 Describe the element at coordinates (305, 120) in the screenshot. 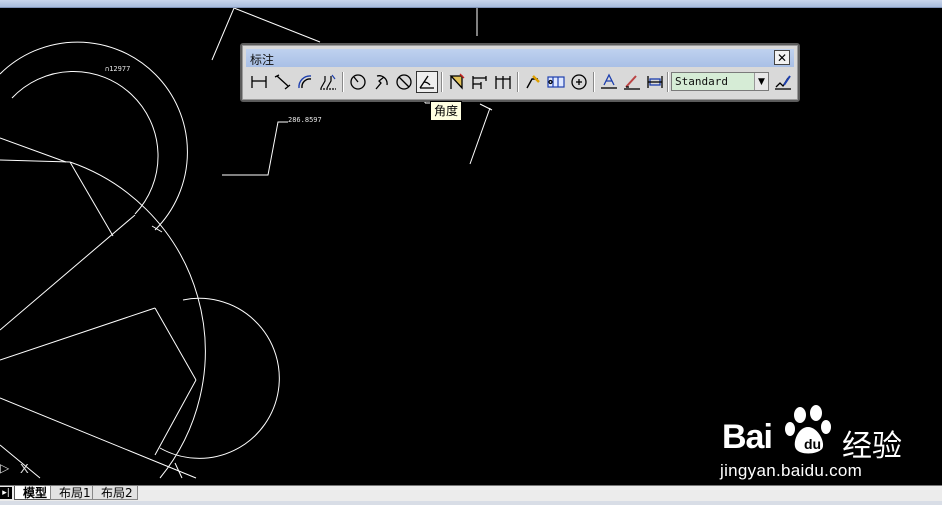

I see `dim-text-length: 286.8597` at that location.